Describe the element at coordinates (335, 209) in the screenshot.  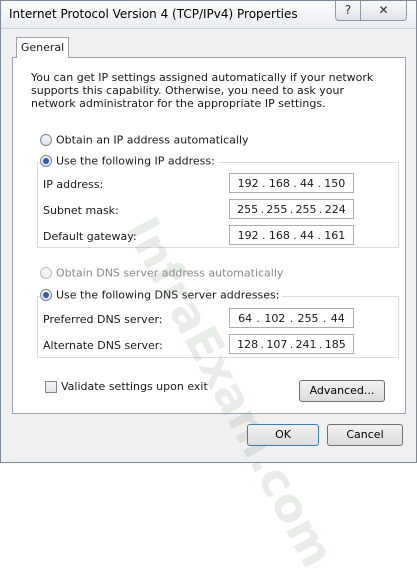
I see `octet: 224` at that location.